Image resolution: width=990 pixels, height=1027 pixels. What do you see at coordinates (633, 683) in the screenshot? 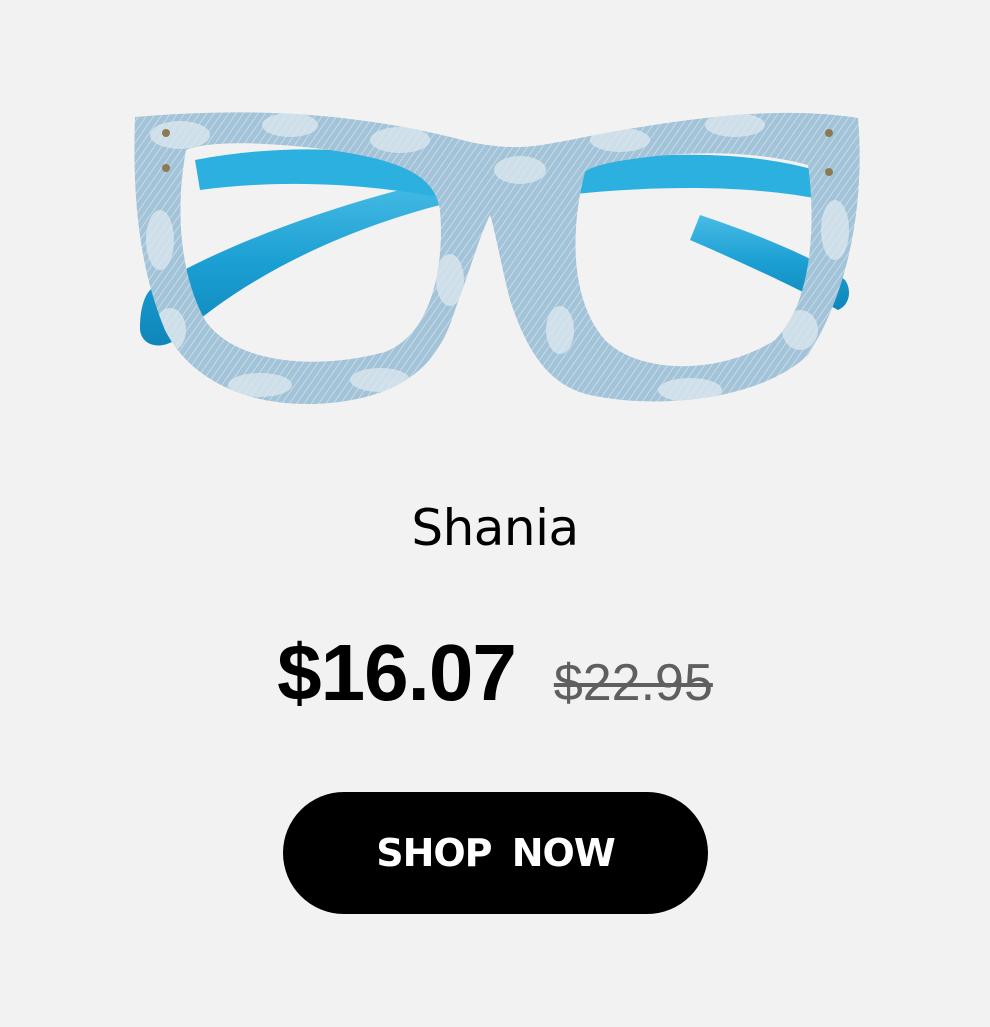
I see `original-price: $22.95` at bounding box center [633, 683].